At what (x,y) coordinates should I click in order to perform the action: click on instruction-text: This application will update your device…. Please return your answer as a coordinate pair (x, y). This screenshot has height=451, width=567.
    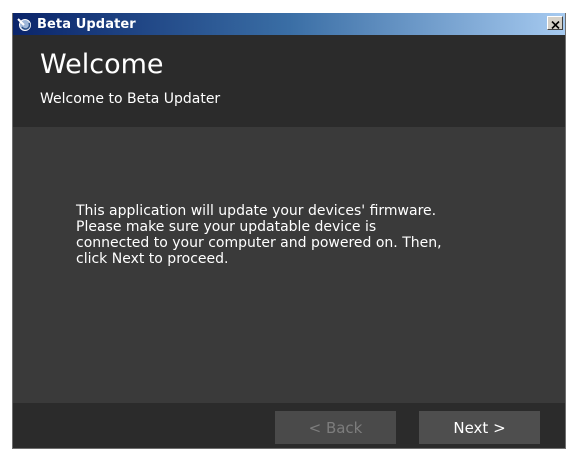
    Looking at the image, I should click on (259, 235).